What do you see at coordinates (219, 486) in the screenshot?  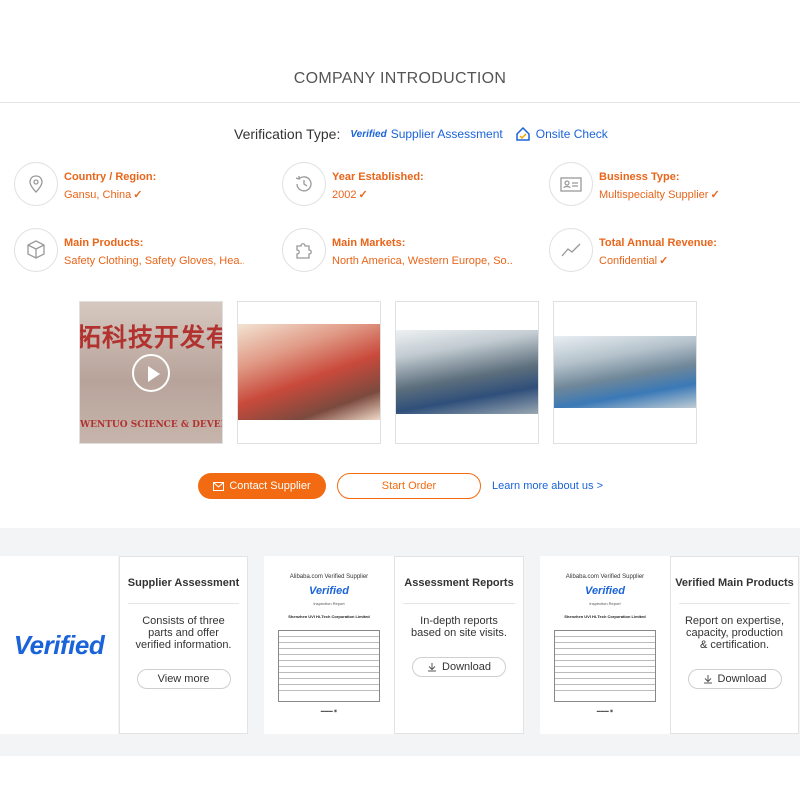 I see `envelope-icon` at bounding box center [219, 486].